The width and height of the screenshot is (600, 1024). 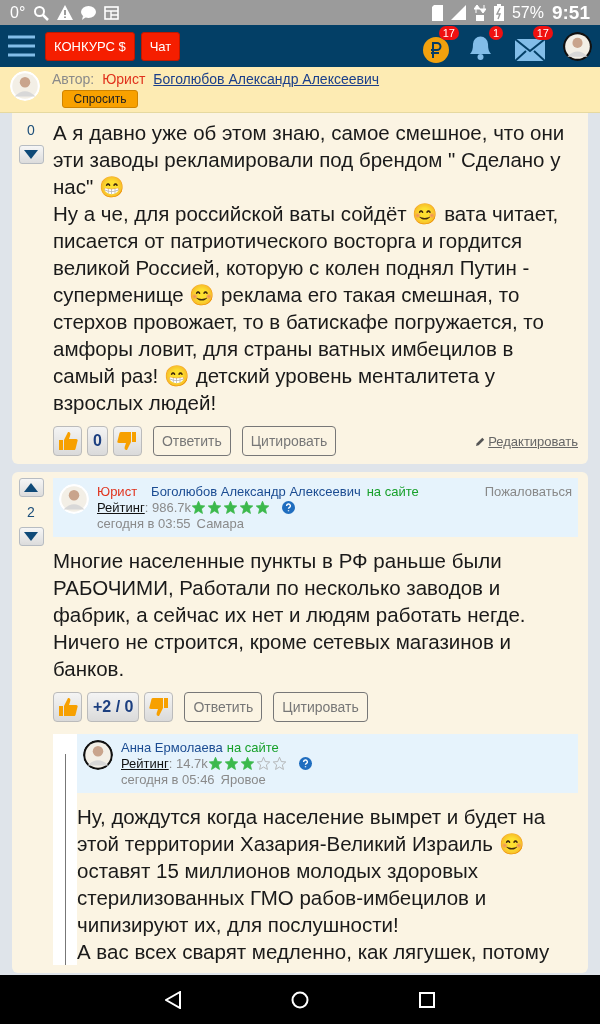 What do you see at coordinates (458, 12) in the screenshot?
I see `signal-icon` at bounding box center [458, 12].